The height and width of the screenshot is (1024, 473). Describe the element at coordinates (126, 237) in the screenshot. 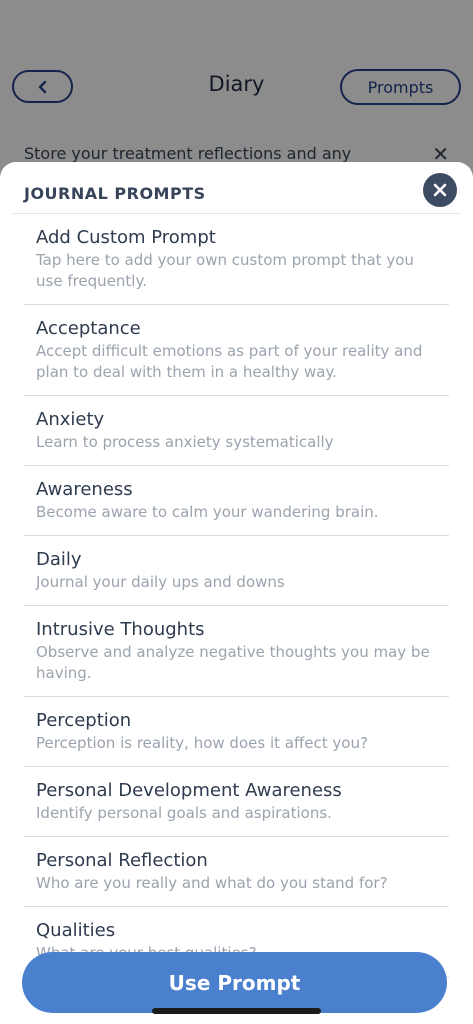

I see `prompt-title: Add Custom Prompt` at that location.